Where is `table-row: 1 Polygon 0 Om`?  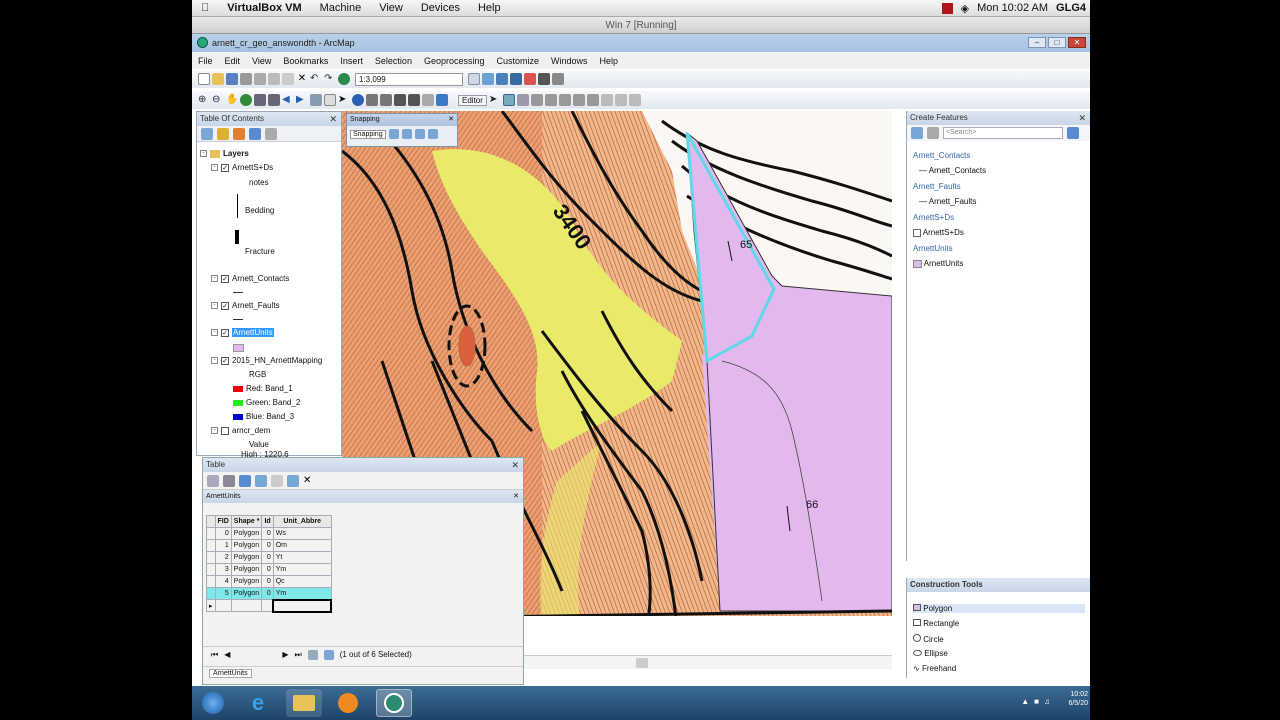 table-row: 1 Polygon 0 Om is located at coordinates (269, 545).